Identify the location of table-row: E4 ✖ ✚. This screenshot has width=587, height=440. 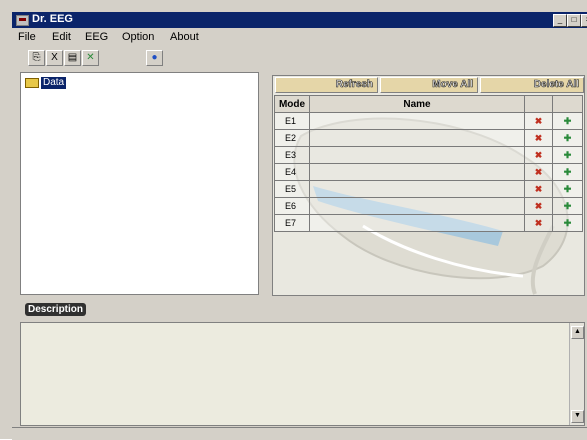
(428, 172).